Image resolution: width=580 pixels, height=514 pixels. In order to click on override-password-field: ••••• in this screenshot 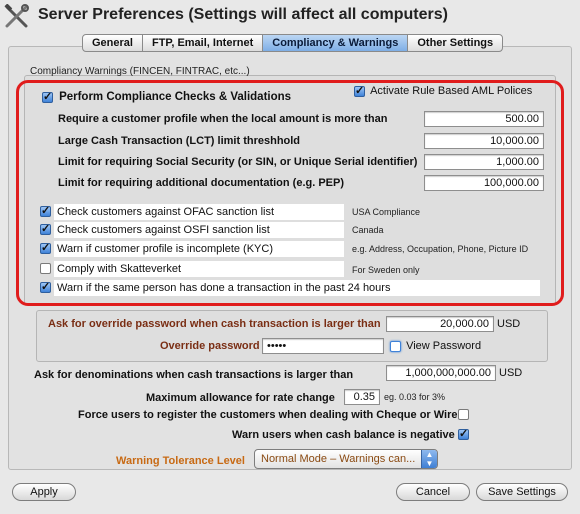, I will do `click(323, 346)`.